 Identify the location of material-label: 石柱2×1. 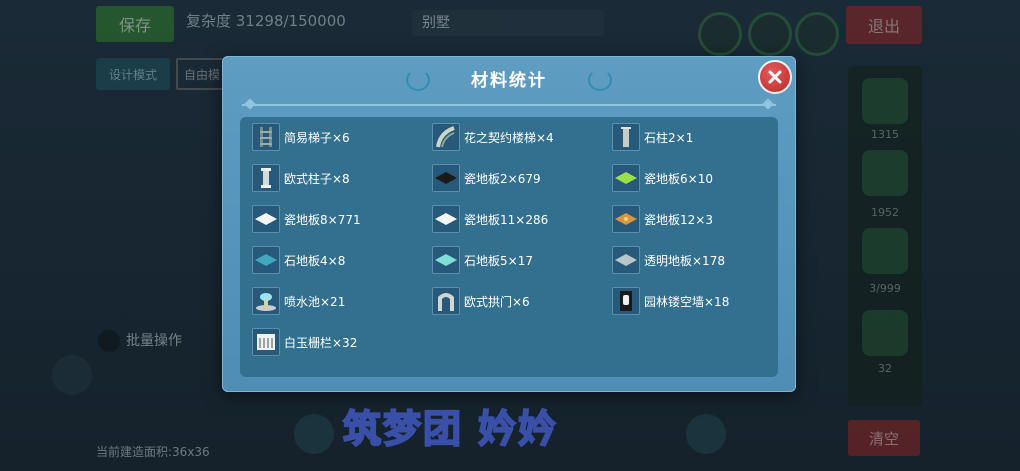
(669, 137).